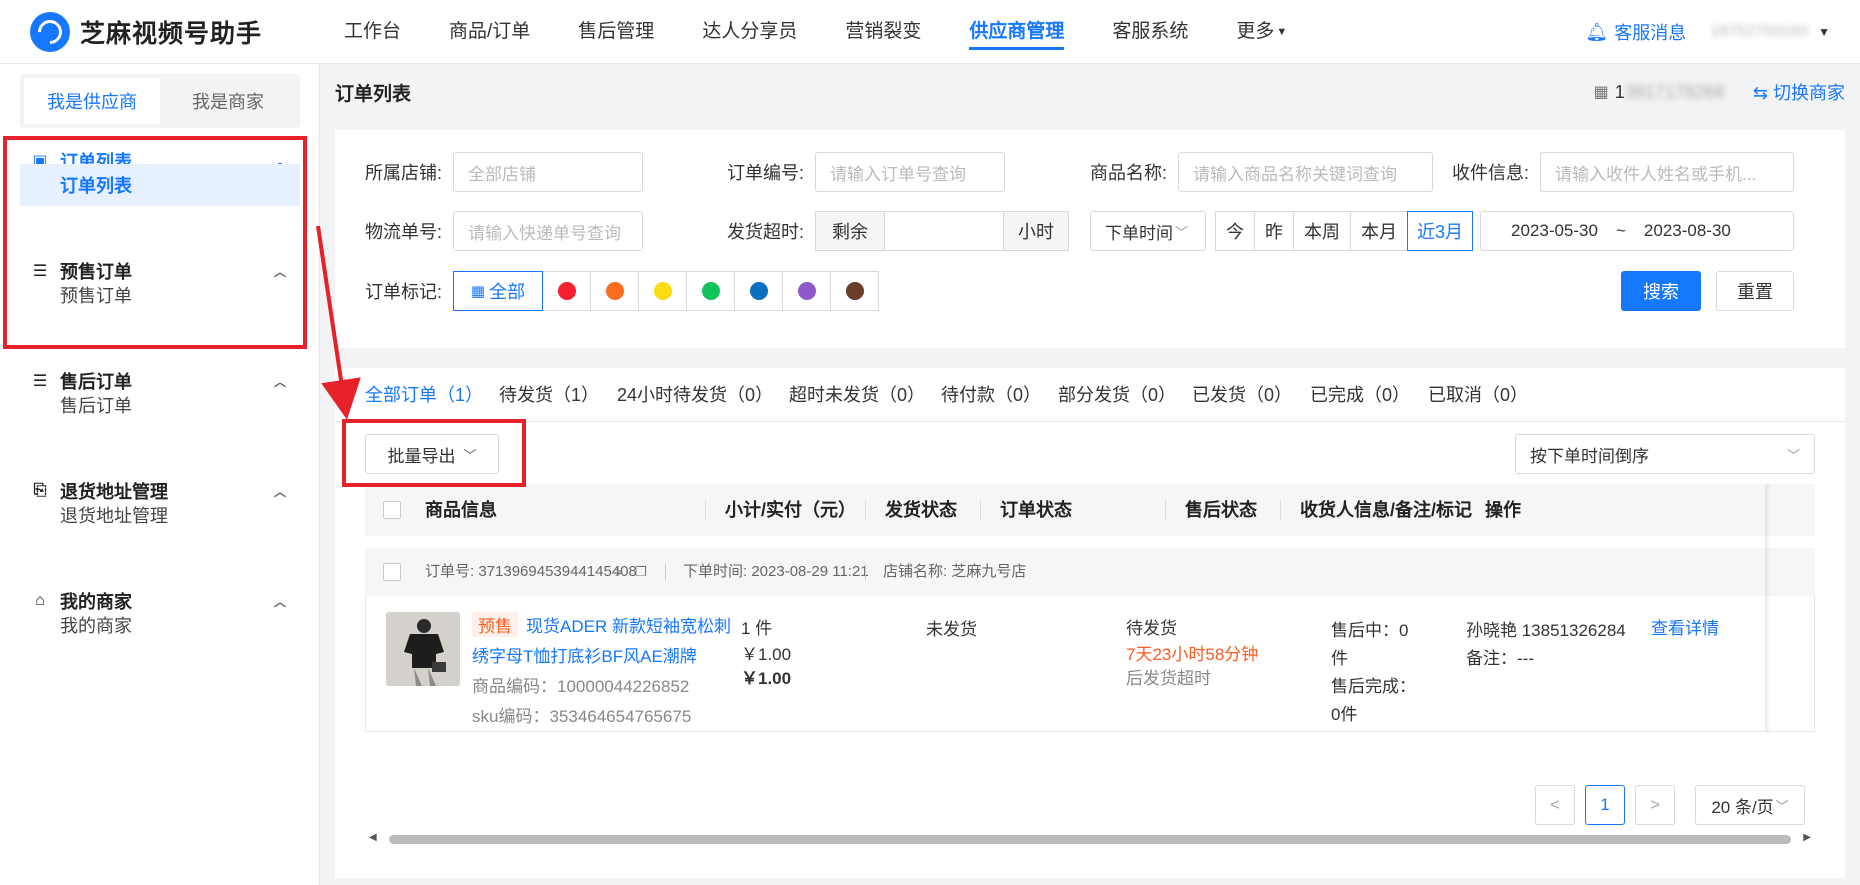 The width and height of the screenshot is (1860, 885). Describe the element at coordinates (1148, 231) in the screenshot. I see `time-type-select: 下单时间 ﹀` at that location.